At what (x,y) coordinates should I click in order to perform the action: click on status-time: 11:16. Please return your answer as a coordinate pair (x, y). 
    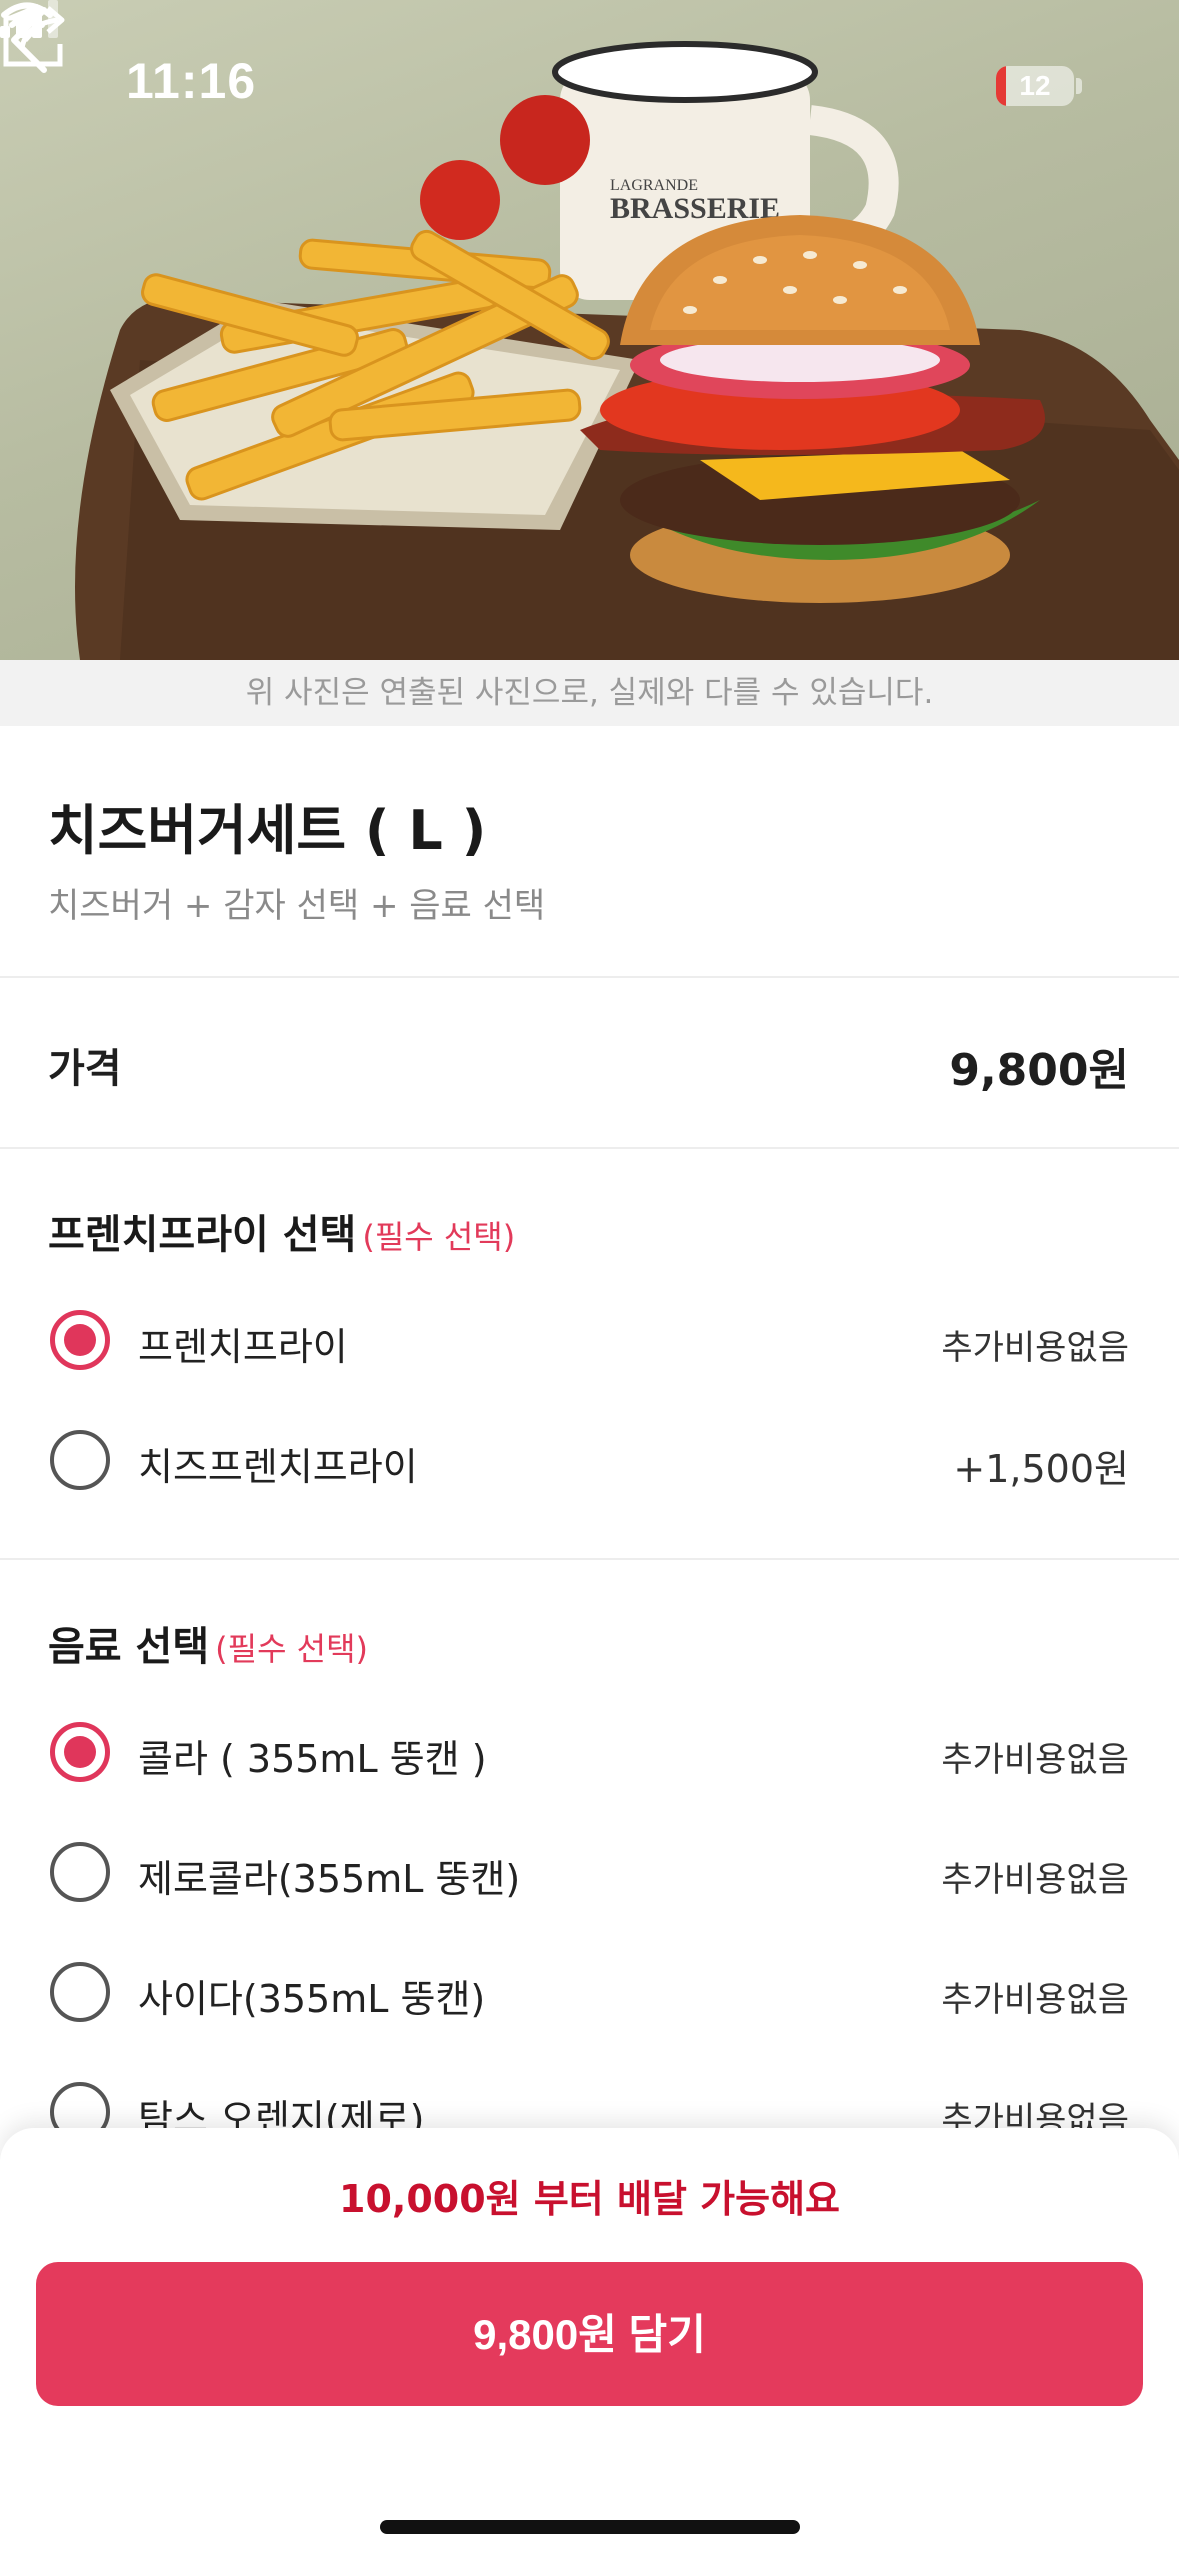
    Looking at the image, I should click on (191, 81).